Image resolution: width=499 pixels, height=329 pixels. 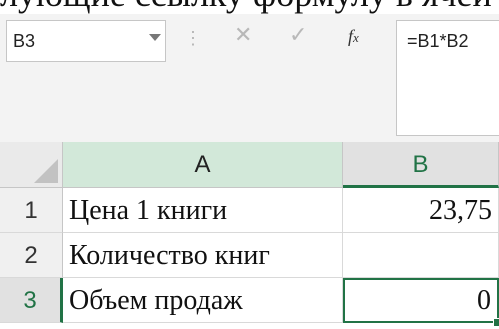 What do you see at coordinates (421, 210) in the screenshot?
I see `cell-b1: 23,75` at bounding box center [421, 210].